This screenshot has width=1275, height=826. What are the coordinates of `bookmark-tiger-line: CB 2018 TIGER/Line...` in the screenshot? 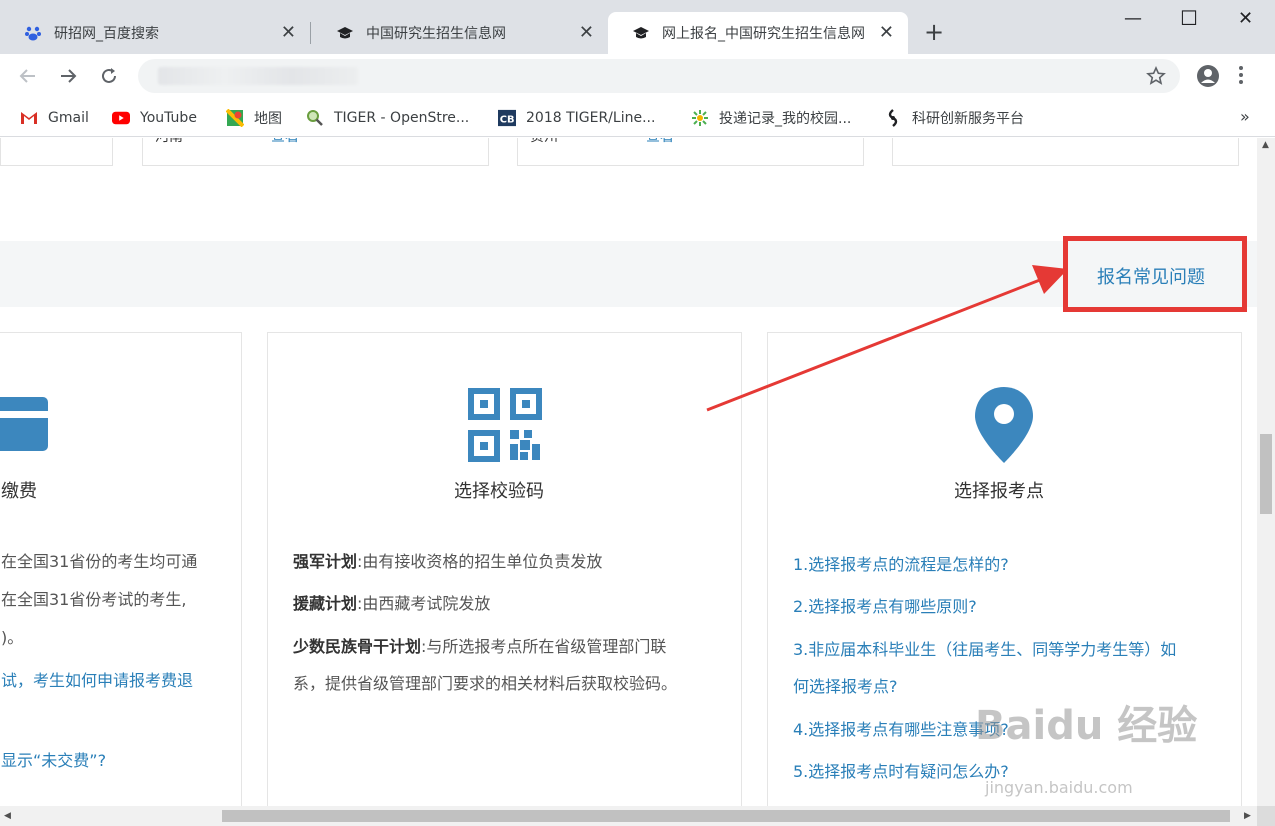 It's located at (576, 118).